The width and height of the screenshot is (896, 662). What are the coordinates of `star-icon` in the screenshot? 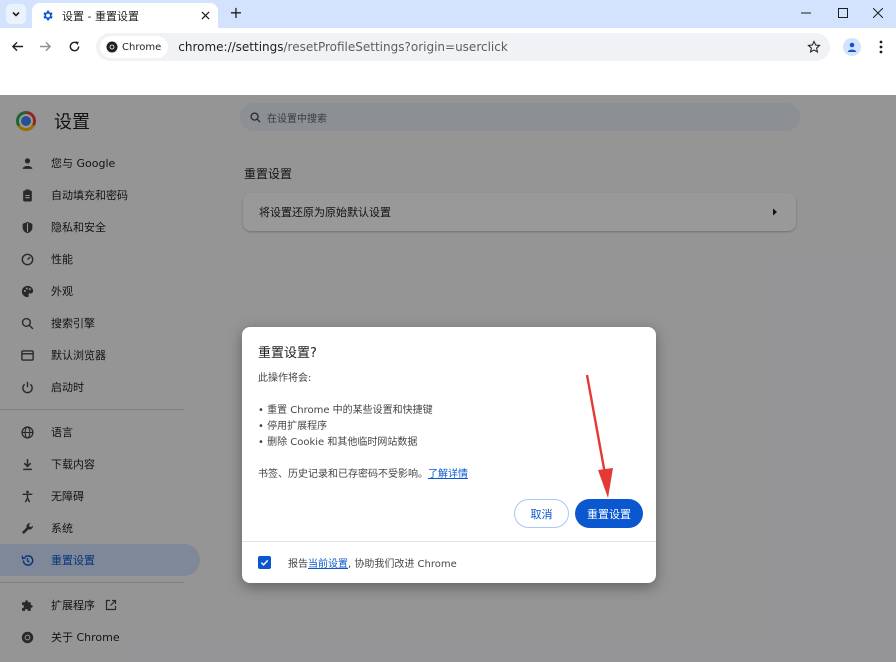 It's located at (814, 46).